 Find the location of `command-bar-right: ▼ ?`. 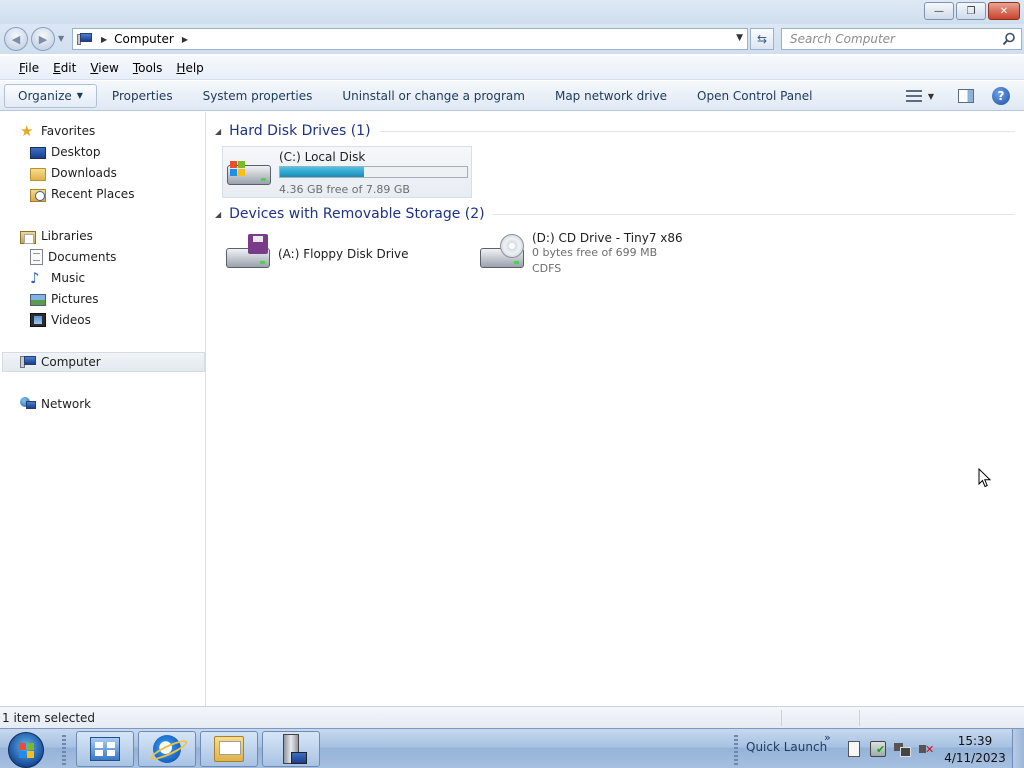

command-bar-right: ▼ ? is located at coordinates (964, 96).